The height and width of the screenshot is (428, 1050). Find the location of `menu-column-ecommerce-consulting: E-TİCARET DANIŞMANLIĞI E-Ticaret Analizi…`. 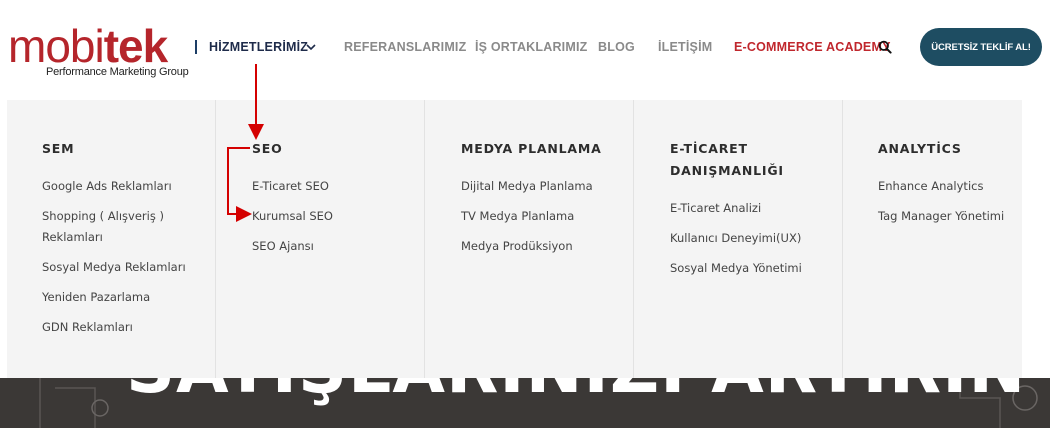

menu-column-ecommerce-consulting: E-TİCARET DANIŞMANLIĞI E-Ticaret Analizi… is located at coordinates (738, 239).